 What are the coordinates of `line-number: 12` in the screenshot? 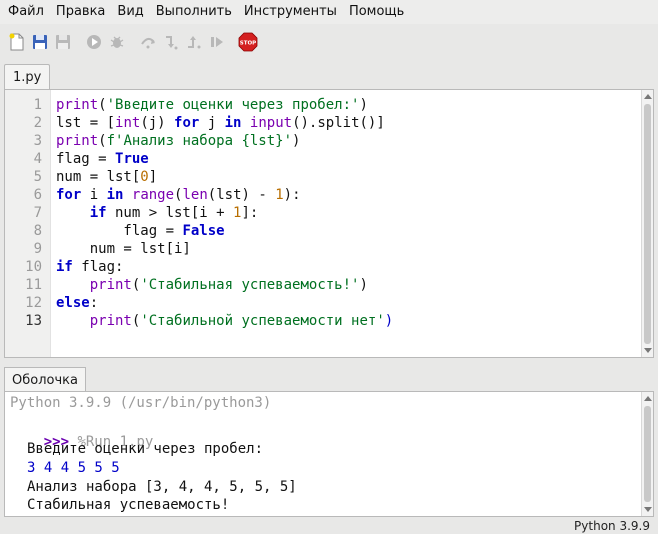 It's located at (33, 303).